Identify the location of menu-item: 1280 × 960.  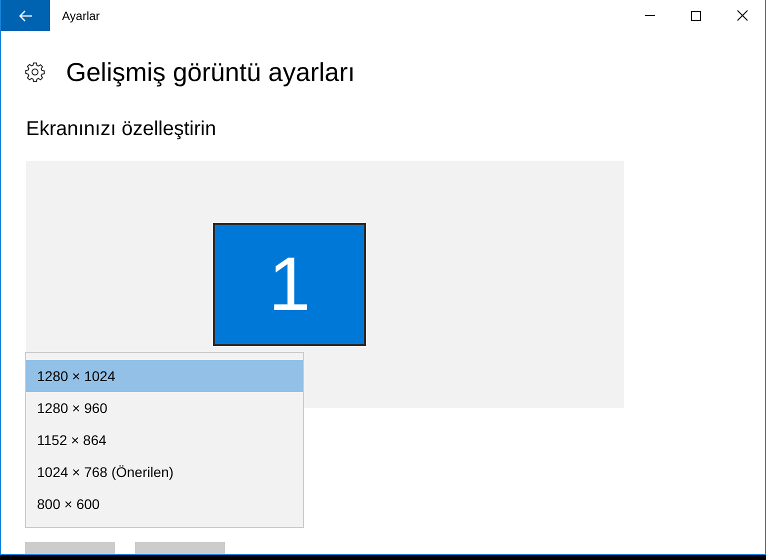
(164, 408).